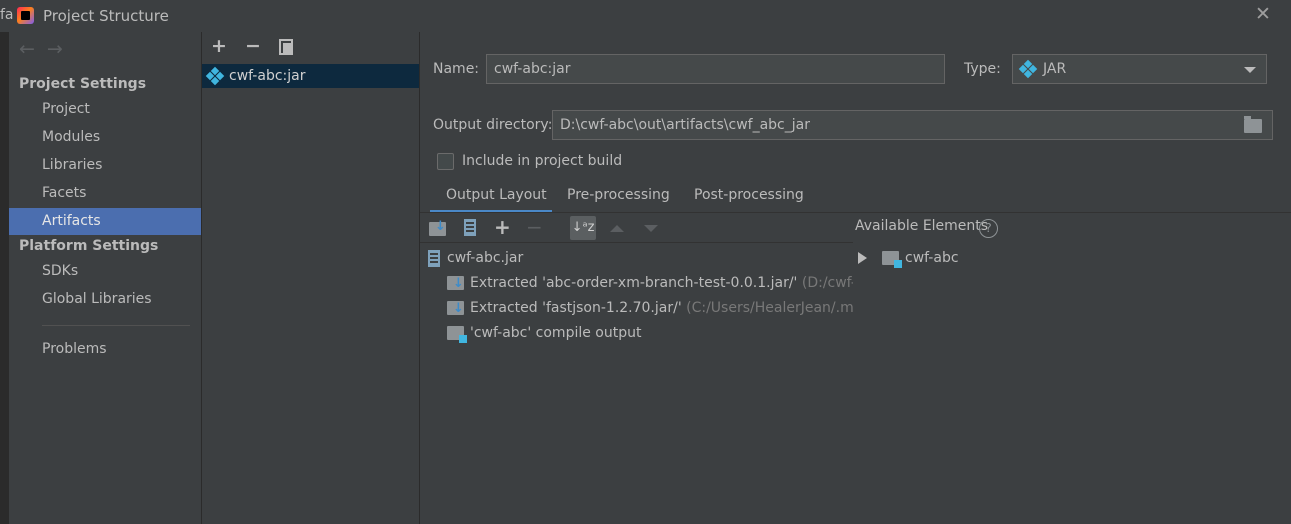  What do you see at coordinates (749, 200) in the screenshot?
I see `tab-post-processing: Post-processing` at bounding box center [749, 200].